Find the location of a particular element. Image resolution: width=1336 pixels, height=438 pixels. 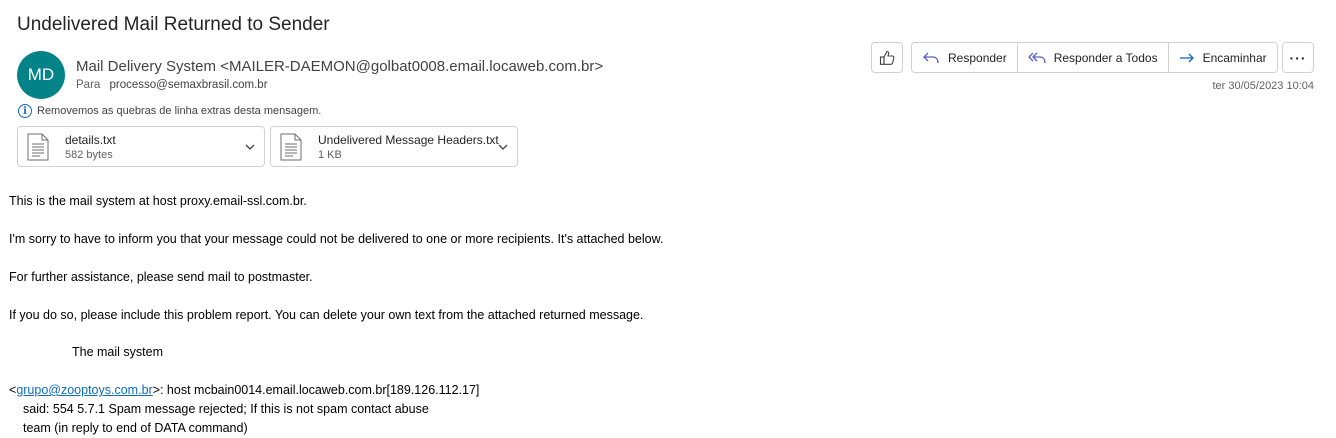

sender-avatar: MD is located at coordinates (41, 75).